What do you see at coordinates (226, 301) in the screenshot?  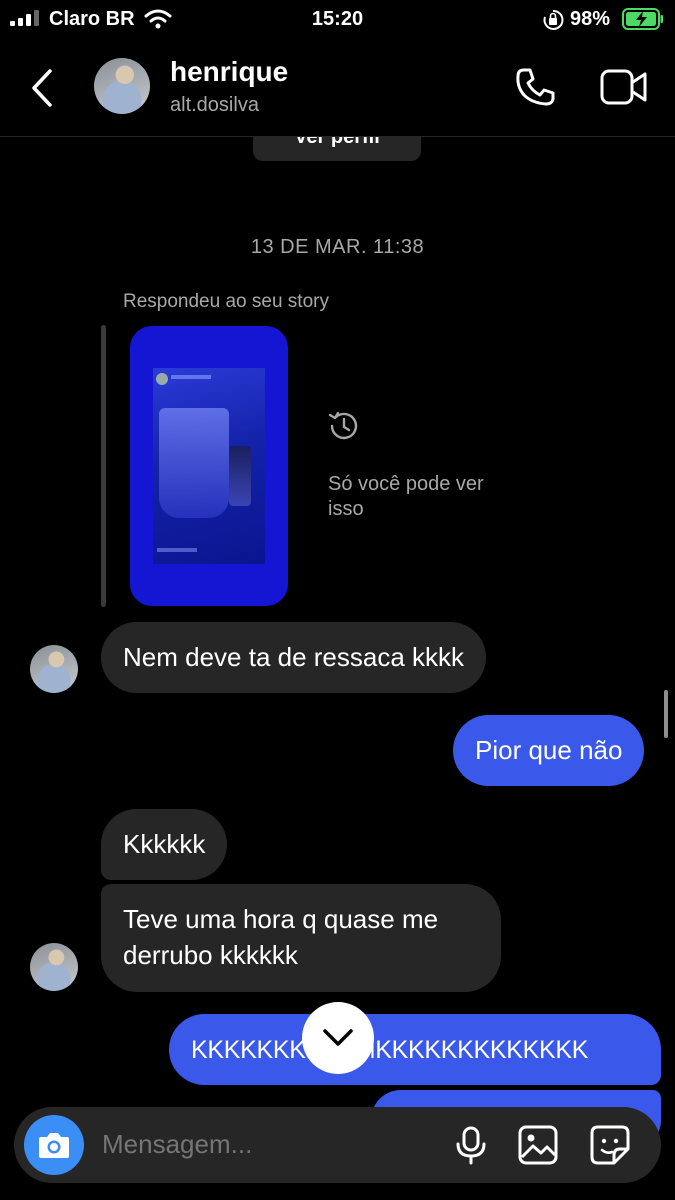 I see `story-reply-label: Respondeu ao seu story` at bounding box center [226, 301].